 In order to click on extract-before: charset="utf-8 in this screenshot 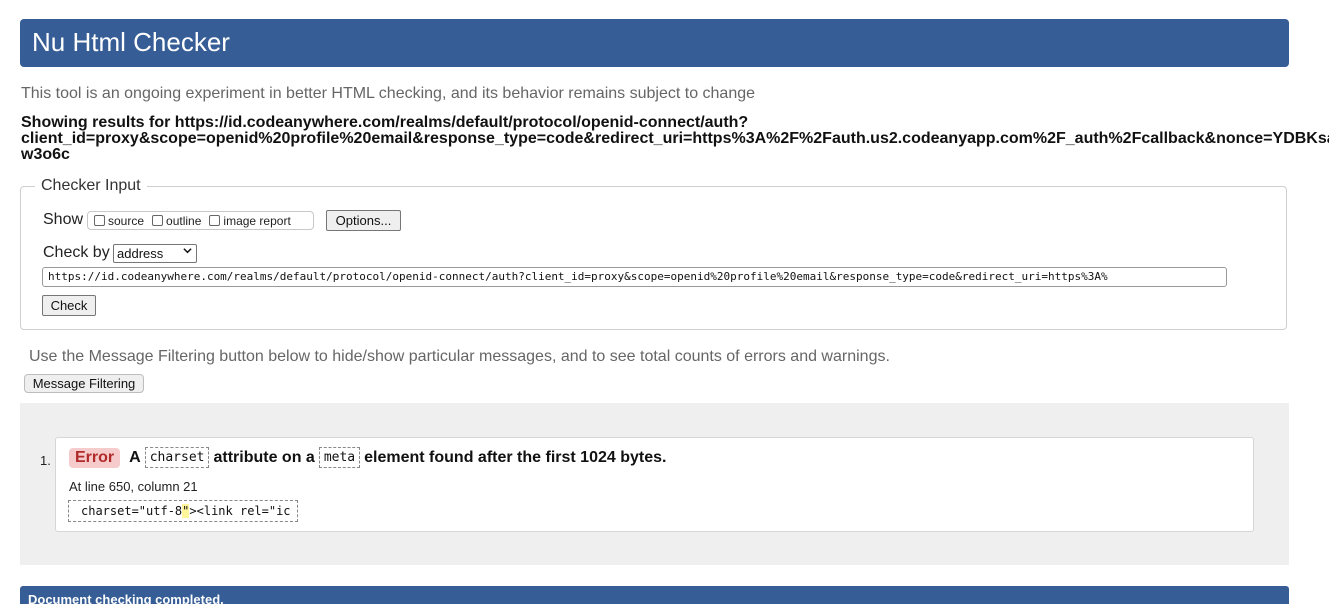, I will do `click(132, 511)`.